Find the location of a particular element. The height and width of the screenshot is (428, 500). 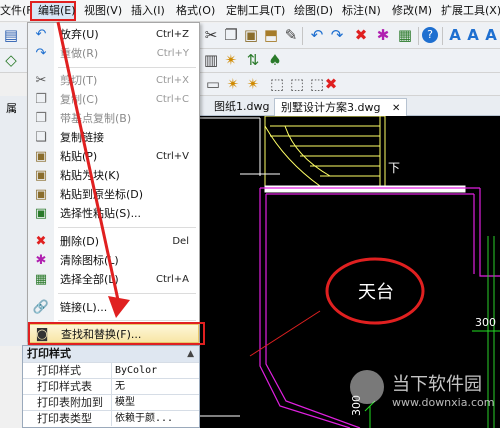

arrow-shaft is located at coordinates (88, 161).